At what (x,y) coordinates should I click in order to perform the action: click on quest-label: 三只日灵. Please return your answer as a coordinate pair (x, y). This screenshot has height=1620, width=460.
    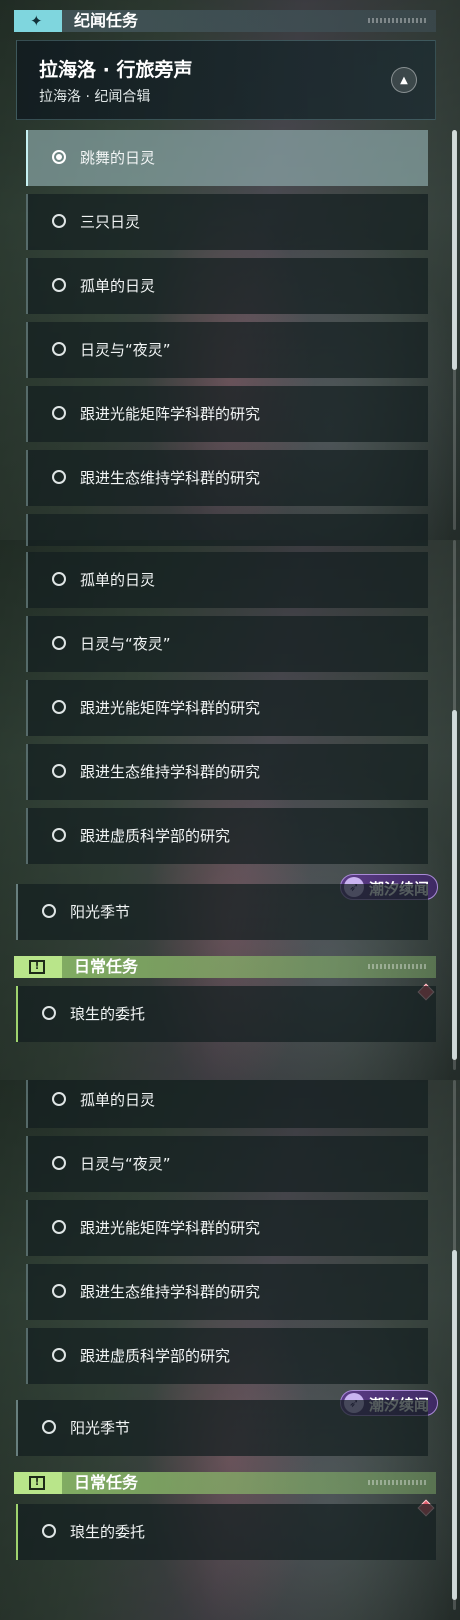
    Looking at the image, I should click on (110, 222).